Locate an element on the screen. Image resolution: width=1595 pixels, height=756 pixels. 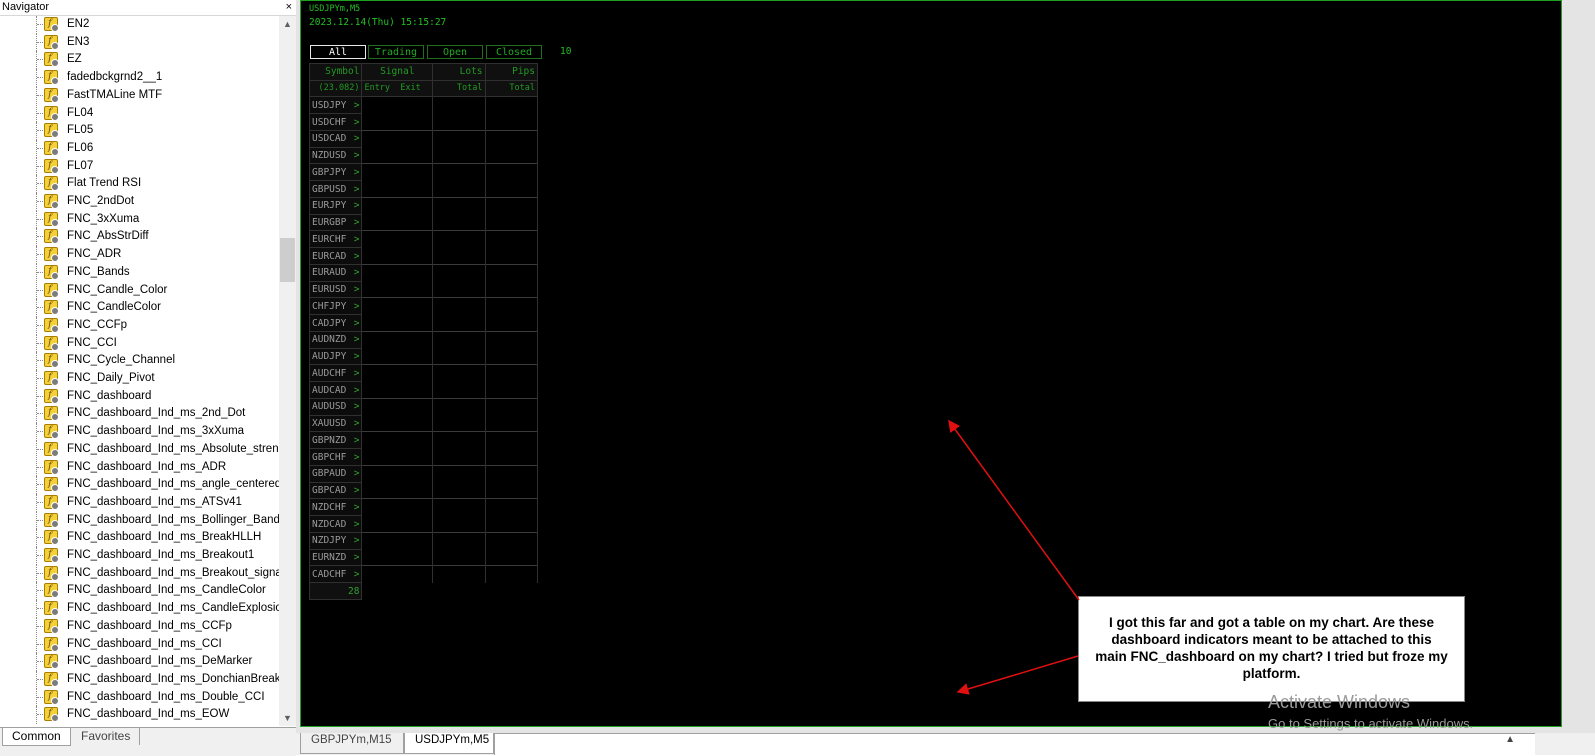
tree-item: f FNC_dashboard_Ind_ms_EOW is located at coordinates (139, 715).